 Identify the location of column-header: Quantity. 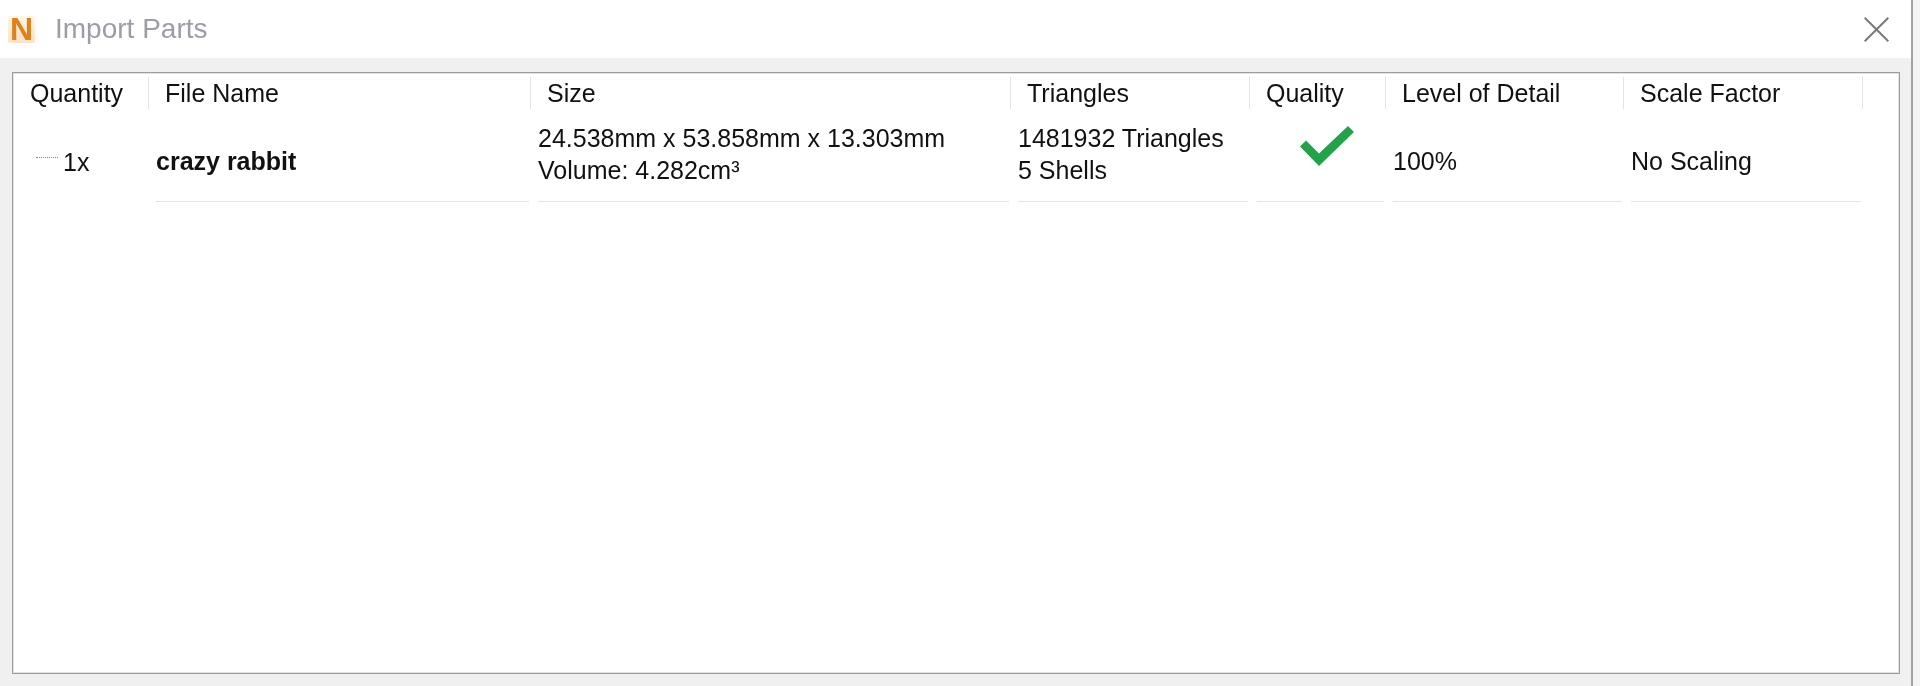
(81, 93).